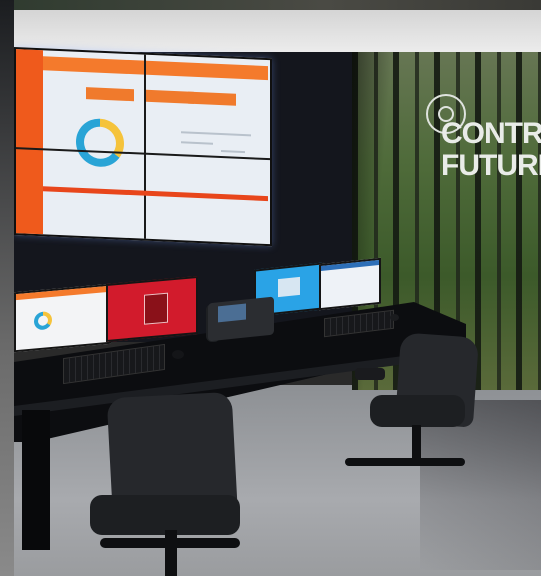  I want to click on office-chair-left-base, so click(170, 543).